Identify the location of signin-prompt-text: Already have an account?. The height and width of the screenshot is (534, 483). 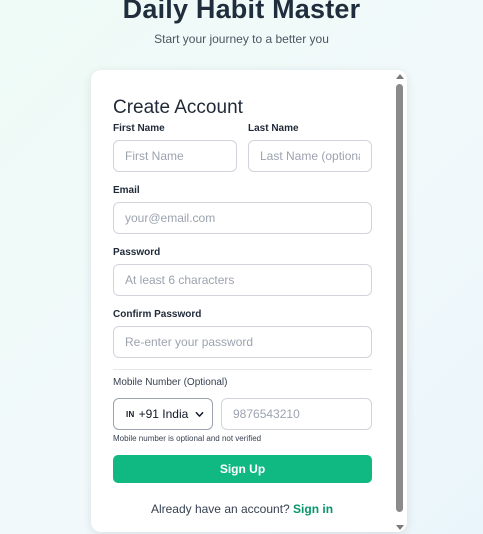
(222, 509).